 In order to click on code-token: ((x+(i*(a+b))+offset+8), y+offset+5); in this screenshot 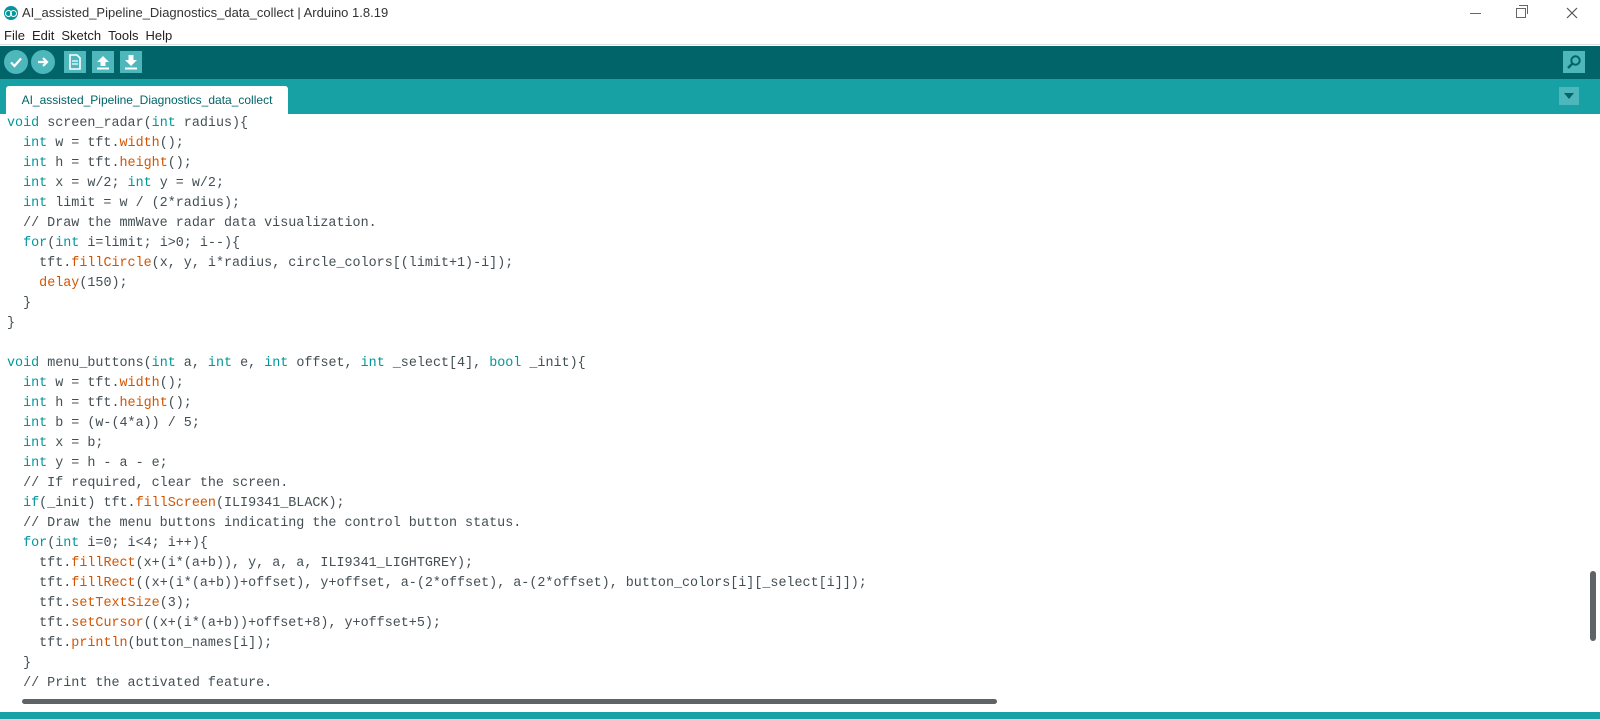, I will do `click(292, 623)`.